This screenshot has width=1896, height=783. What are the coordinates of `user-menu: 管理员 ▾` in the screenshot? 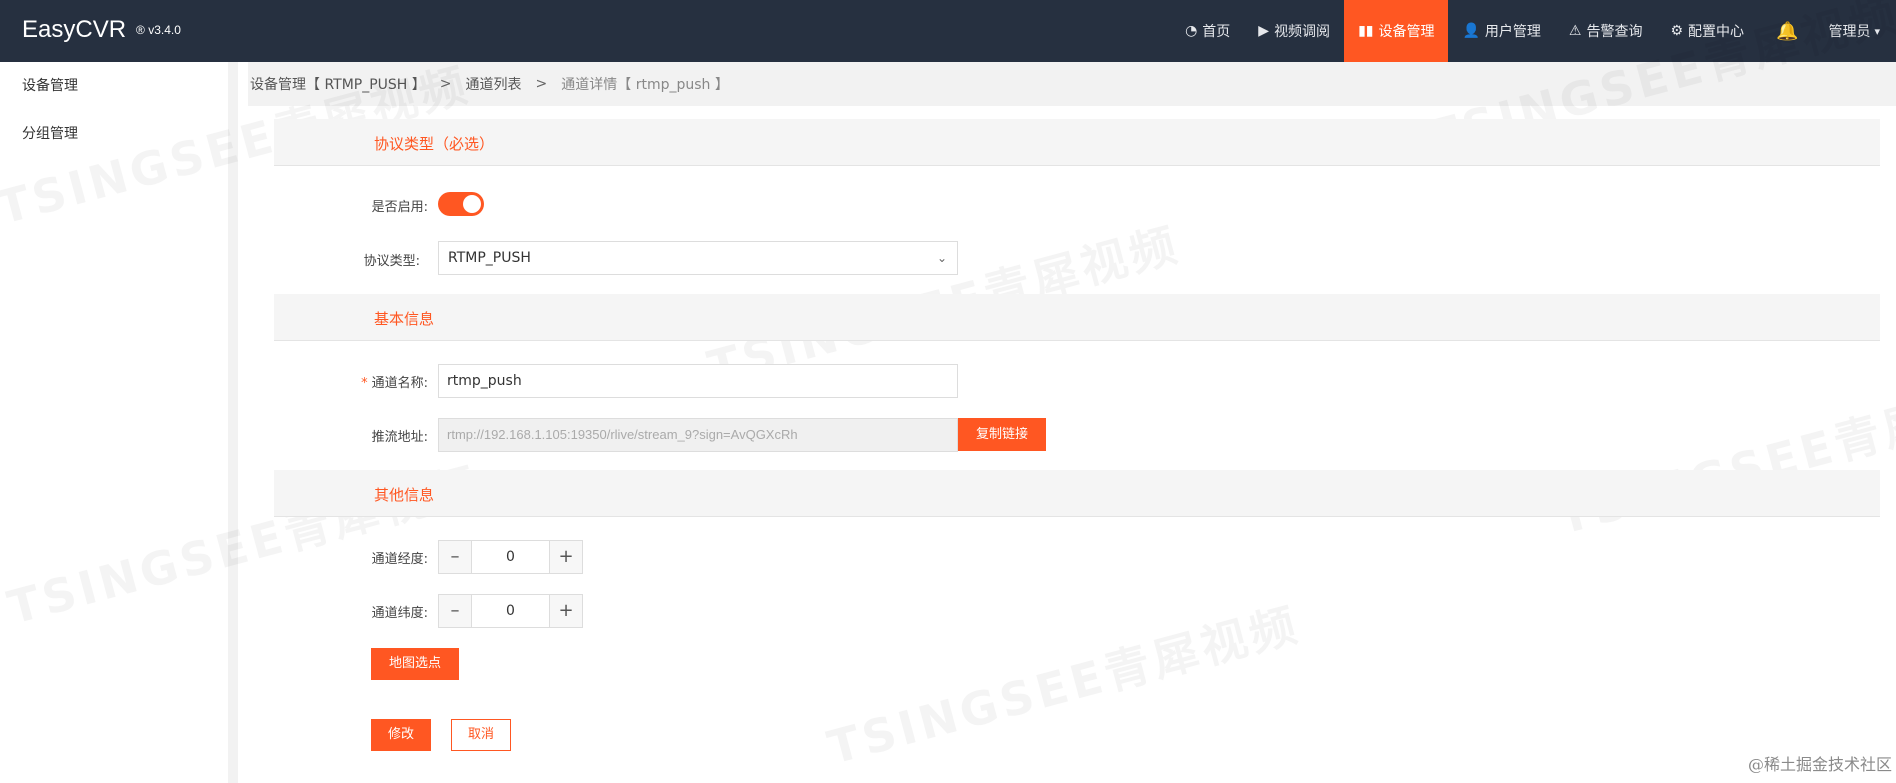 It's located at (1856, 31).